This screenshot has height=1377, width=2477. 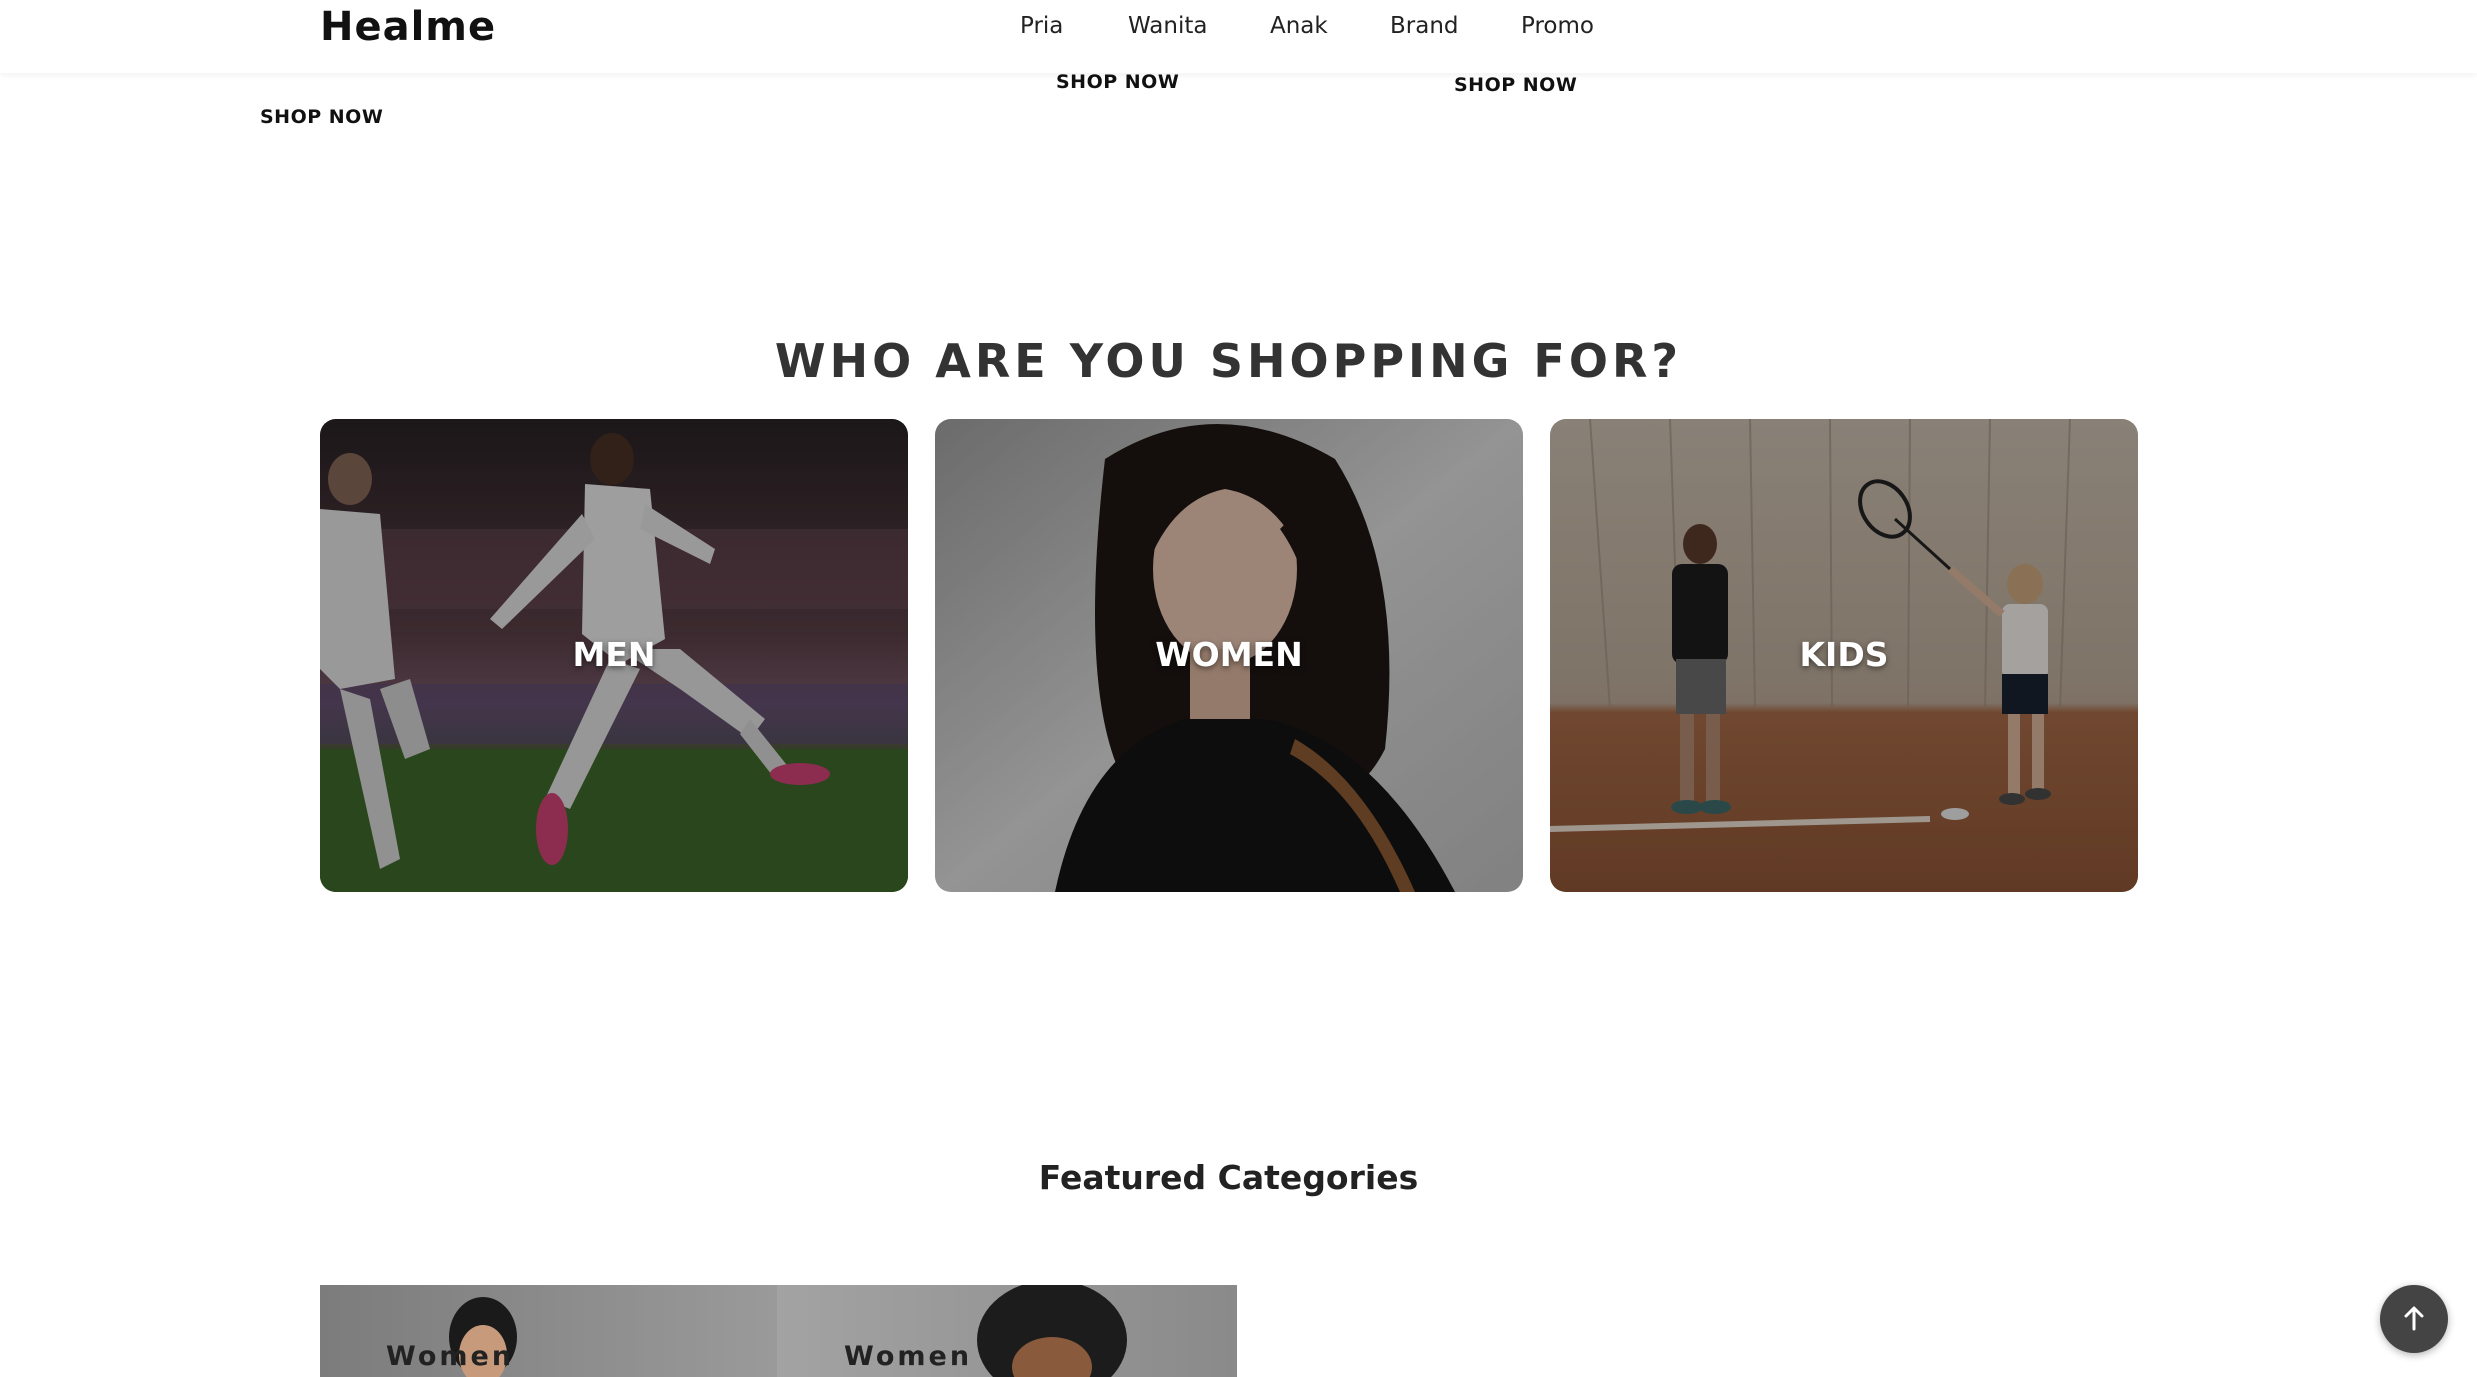 I want to click on back-to-top-button, so click(x=2414, y=1319).